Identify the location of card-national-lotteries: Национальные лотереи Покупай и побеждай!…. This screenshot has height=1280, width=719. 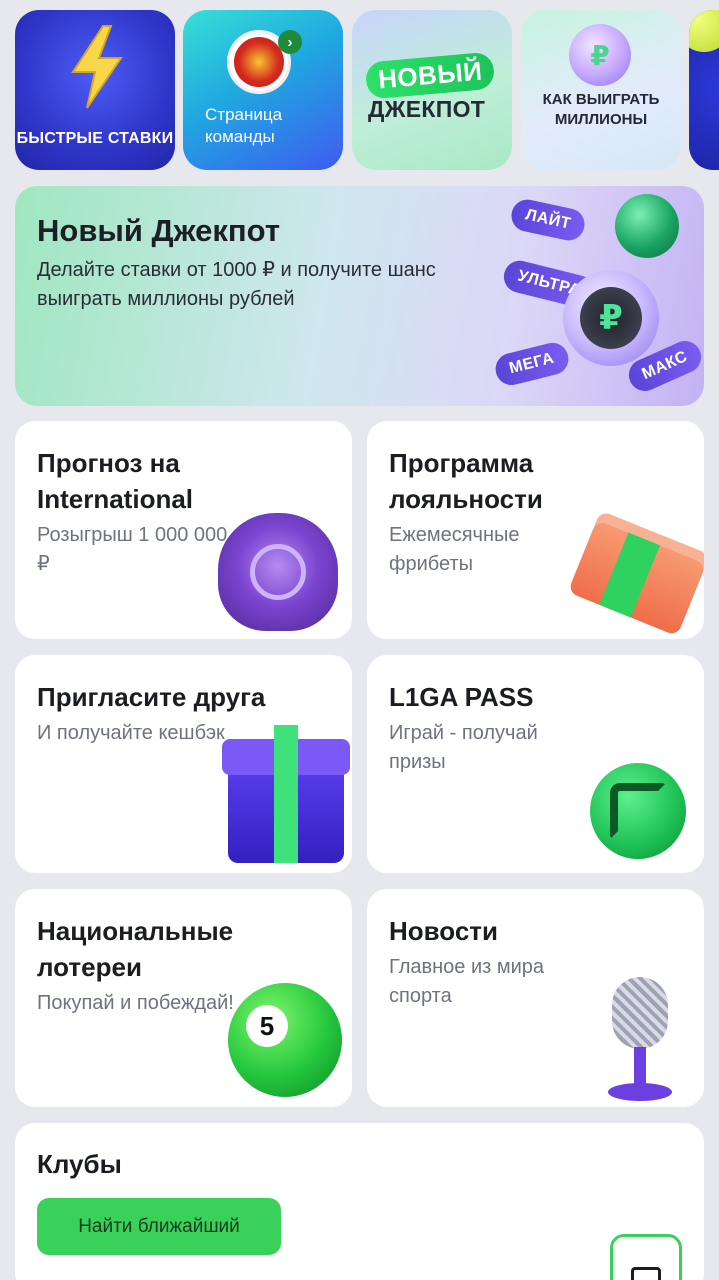
(183, 998).